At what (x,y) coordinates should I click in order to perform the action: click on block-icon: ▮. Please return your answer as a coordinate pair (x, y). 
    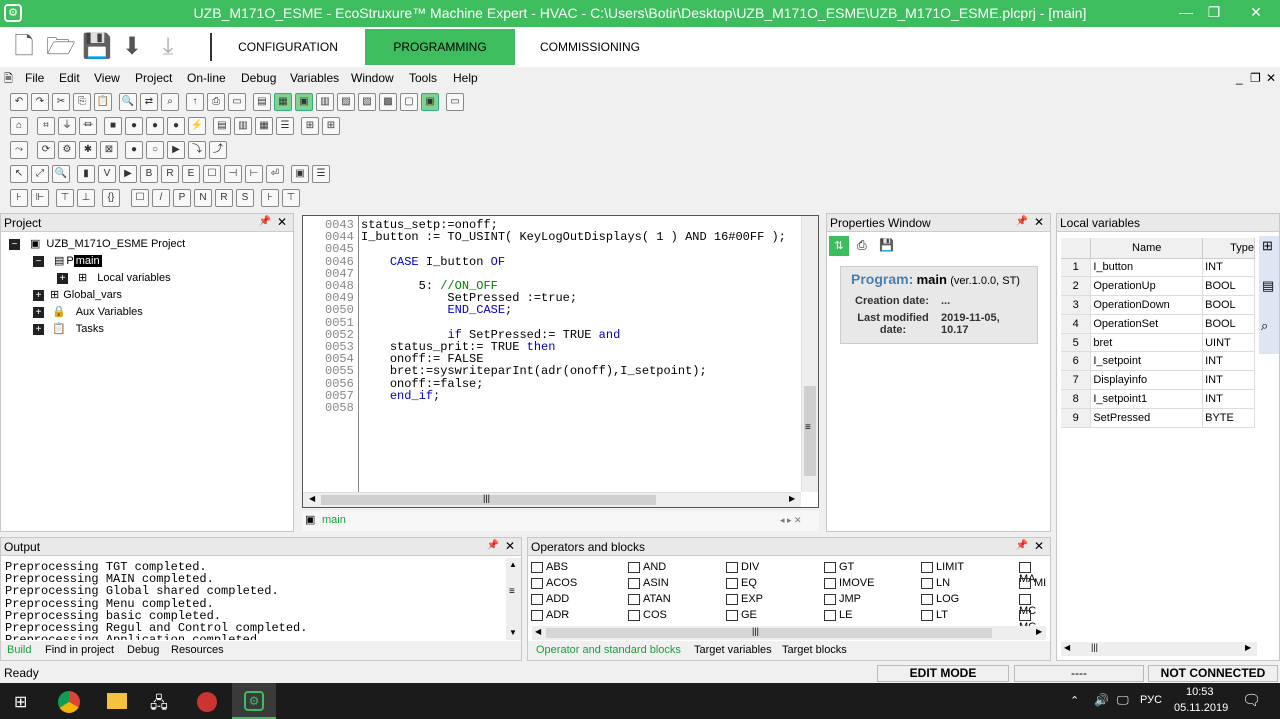
    Looking at the image, I should click on (86, 174).